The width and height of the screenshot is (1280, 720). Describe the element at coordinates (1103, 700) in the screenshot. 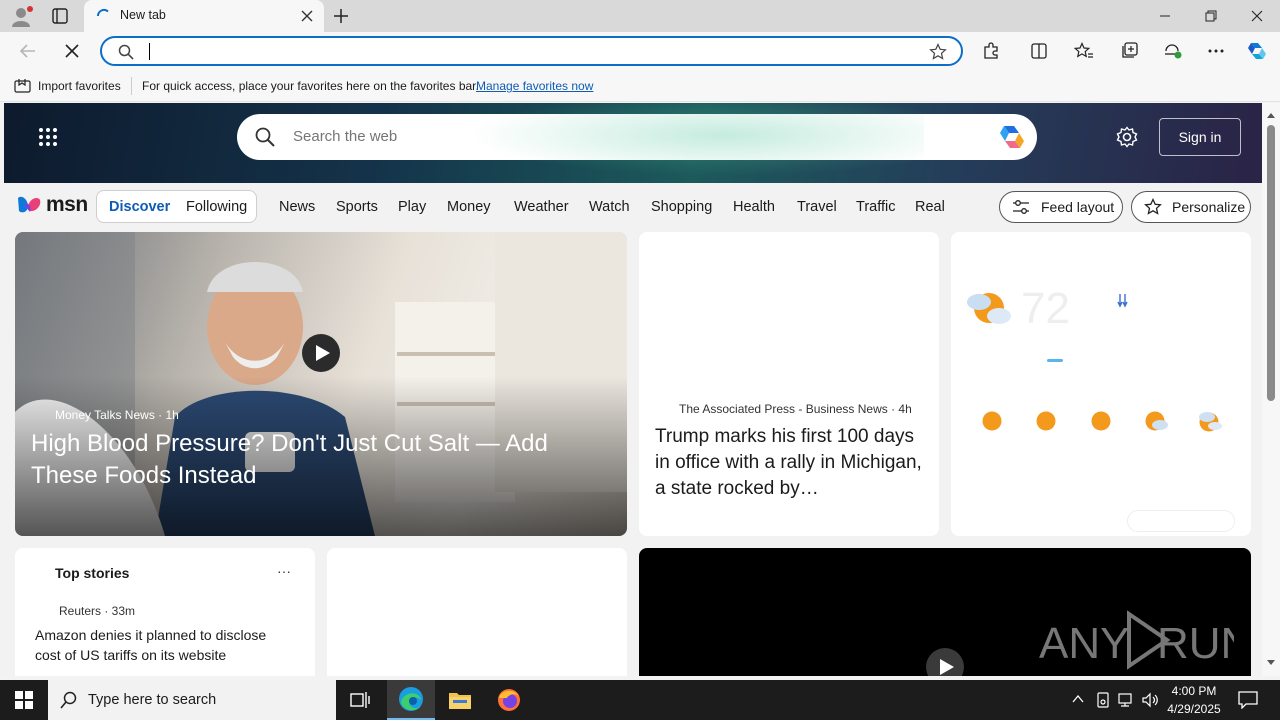

I see `tray-device-icon` at that location.